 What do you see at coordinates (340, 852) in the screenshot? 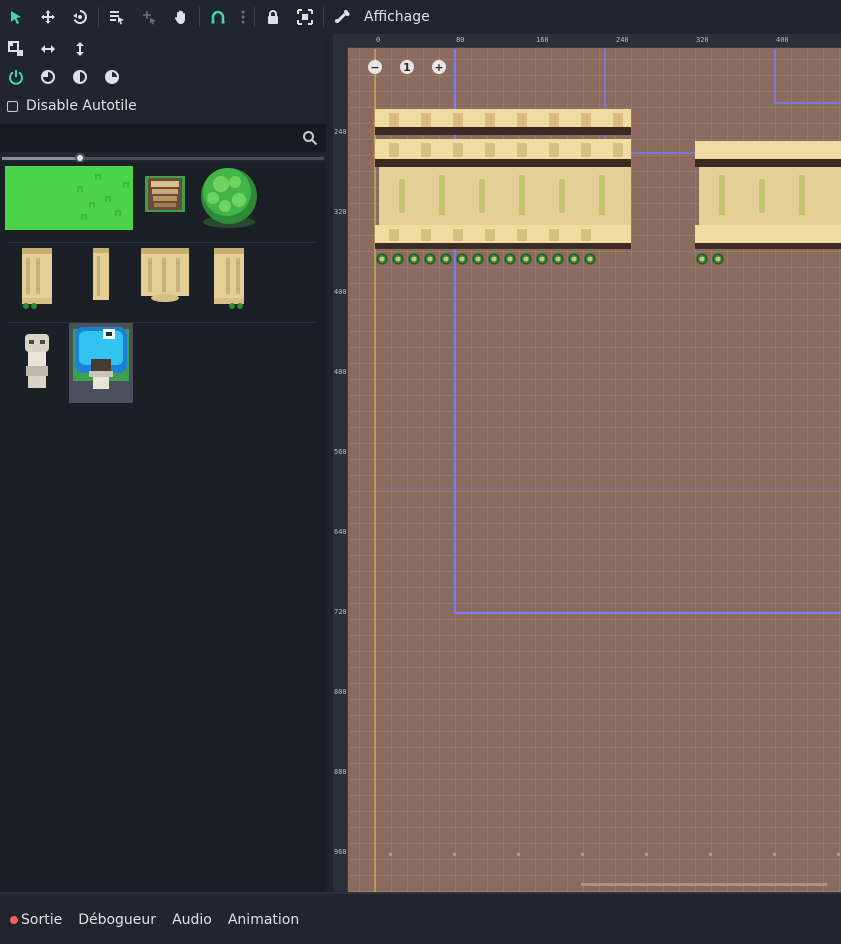
I see `ruler-tick-label: 960` at bounding box center [340, 852].